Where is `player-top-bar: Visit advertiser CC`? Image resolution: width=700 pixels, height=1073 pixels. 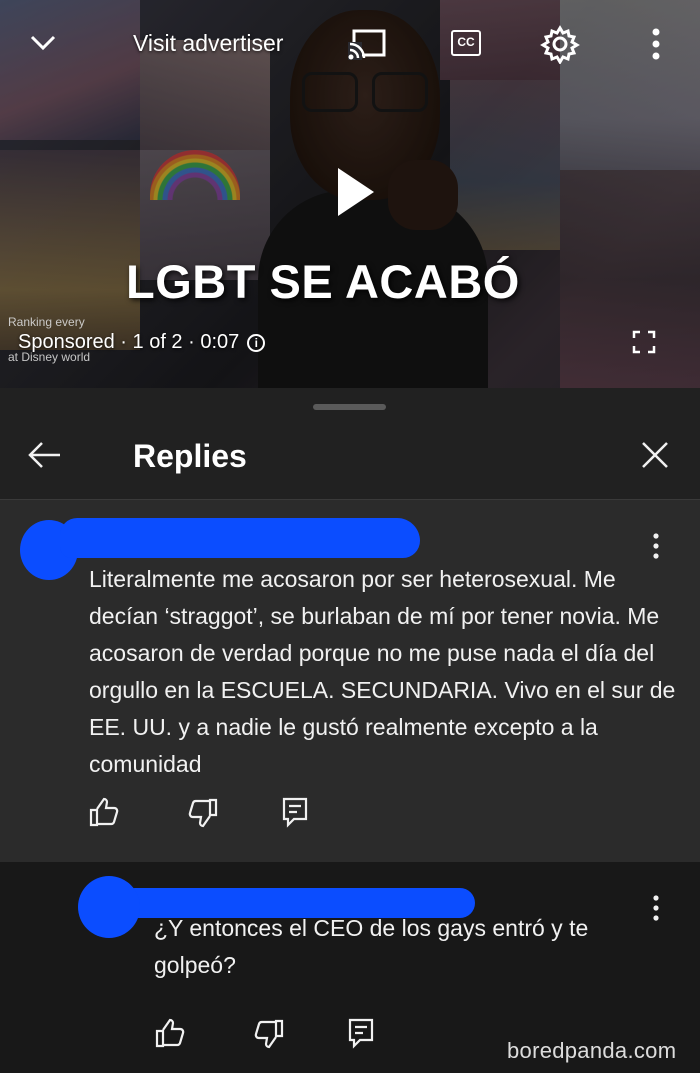 player-top-bar: Visit advertiser CC is located at coordinates (350, 45).